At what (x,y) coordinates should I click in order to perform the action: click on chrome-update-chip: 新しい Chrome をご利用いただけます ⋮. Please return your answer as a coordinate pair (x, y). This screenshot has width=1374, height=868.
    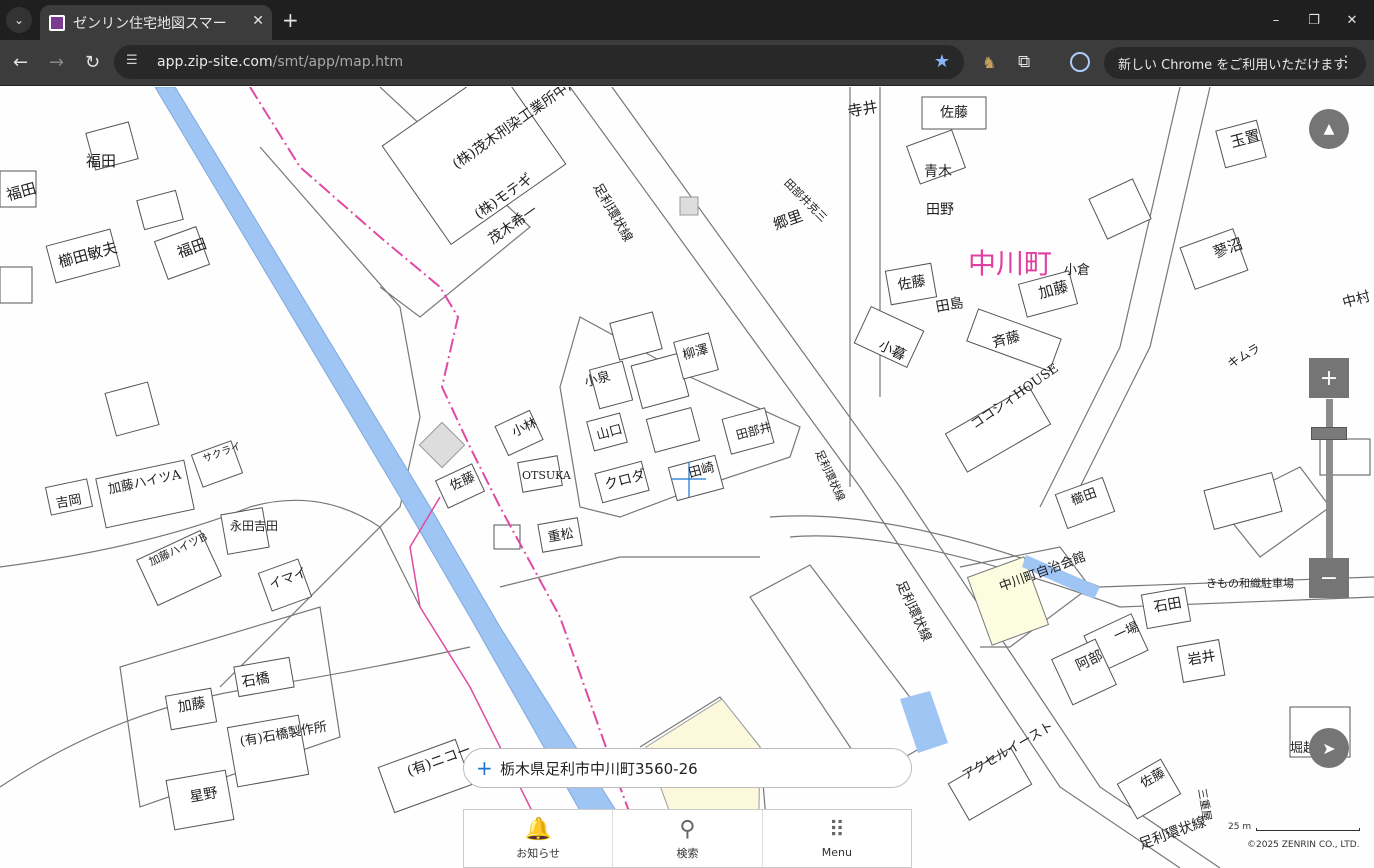
    Looking at the image, I should click on (1235, 63).